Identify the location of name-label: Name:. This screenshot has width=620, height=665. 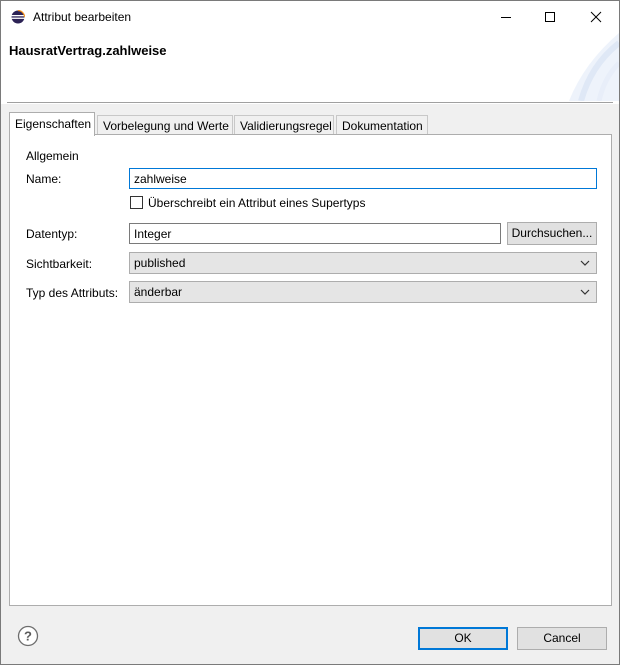
(44, 179).